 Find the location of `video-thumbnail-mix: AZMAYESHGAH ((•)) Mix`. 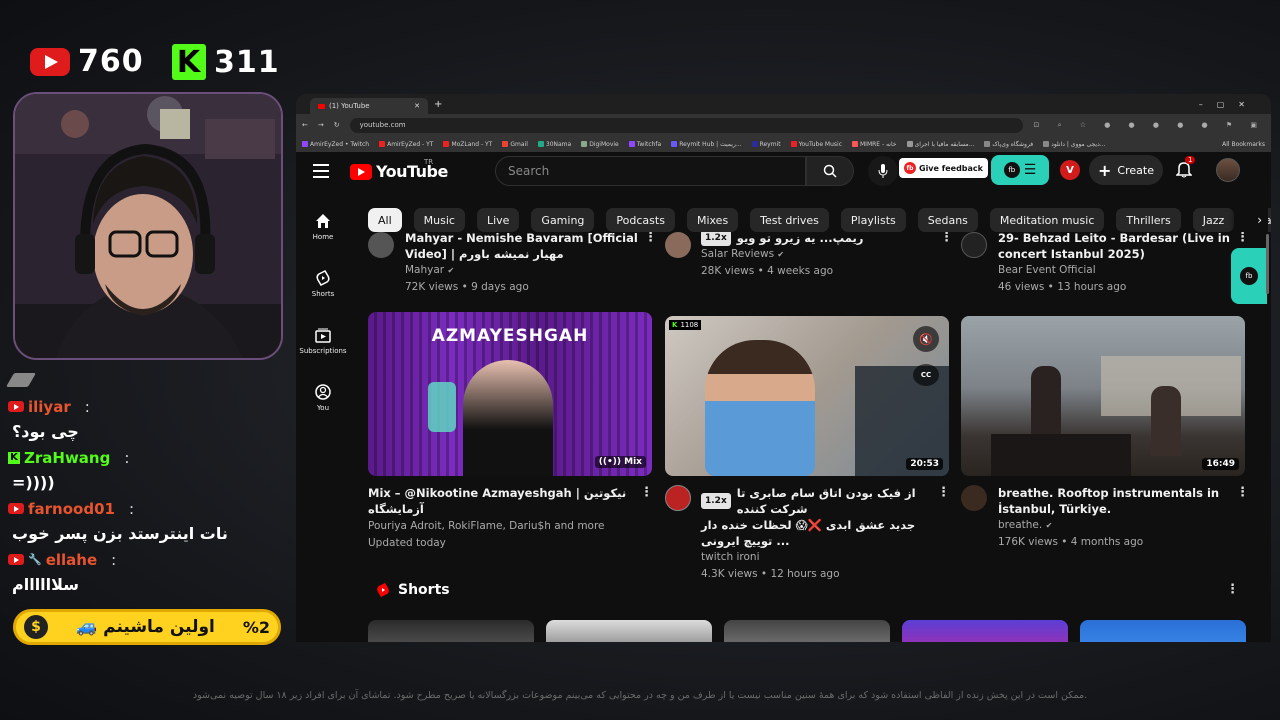

video-thumbnail-mix: AZMAYESHGAH ((•)) Mix is located at coordinates (510, 394).